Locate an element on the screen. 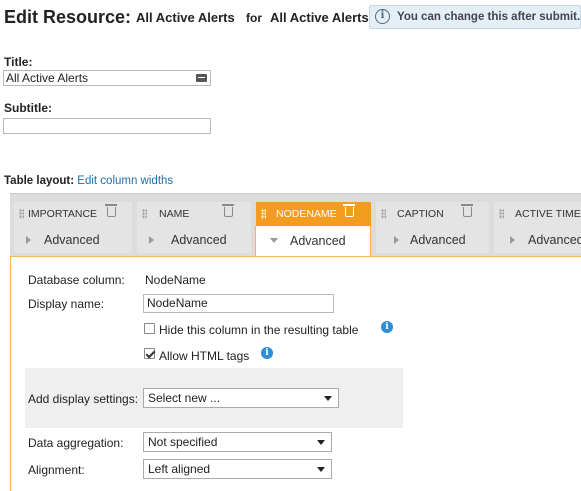 The width and height of the screenshot is (581, 491). table-layout-row: Table layout: Edit column widths is located at coordinates (88, 181).